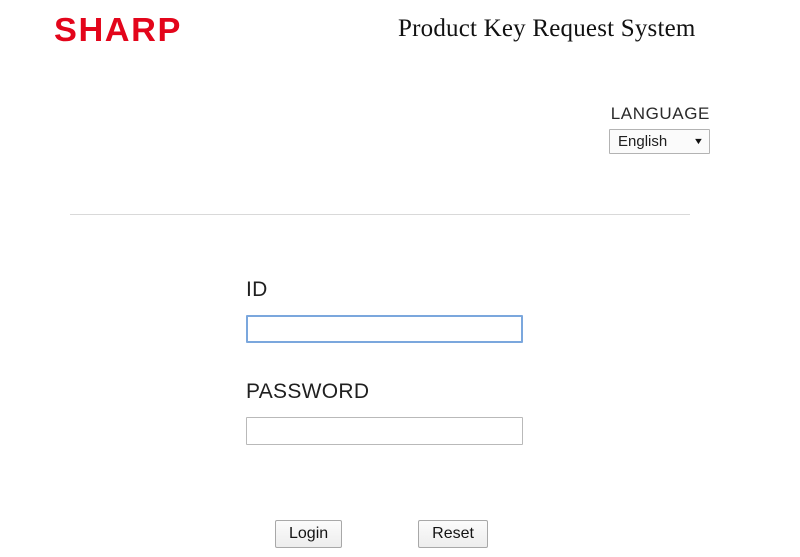 This screenshot has width=800, height=557. What do you see at coordinates (257, 289) in the screenshot?
I see `id-label: ID` at bounding box center [257, 289].